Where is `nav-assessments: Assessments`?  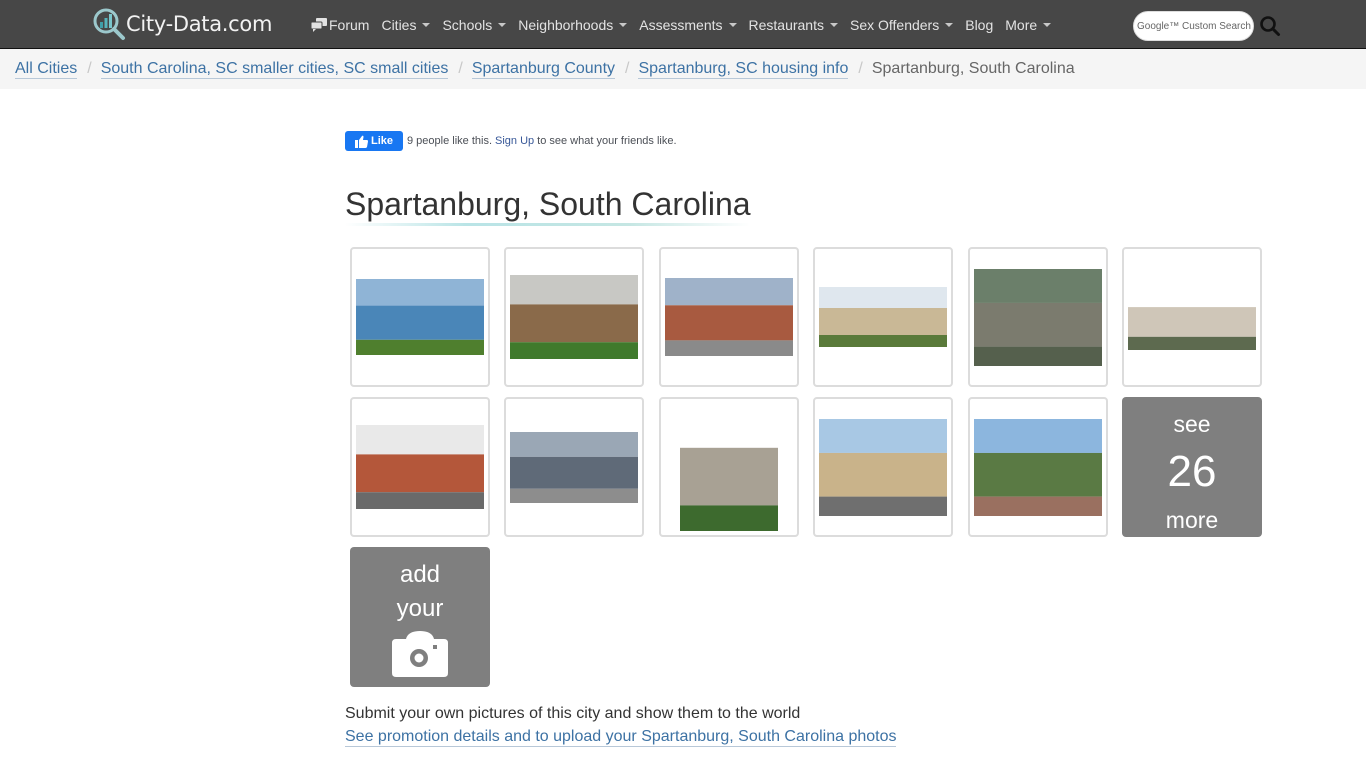 nav-assessments: Assessments is located at coordinates (688, 24).